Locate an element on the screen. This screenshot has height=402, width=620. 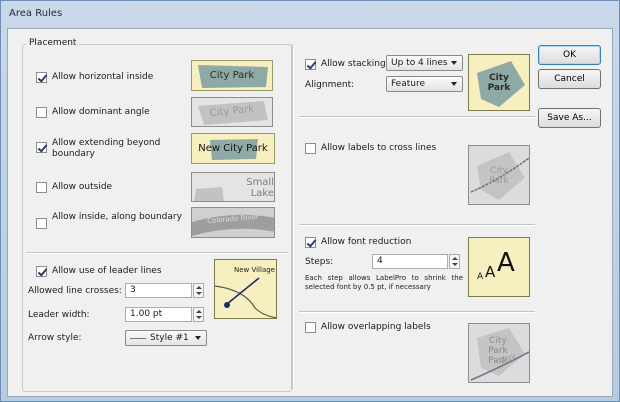
stacking-separator is located at coordinates (417, 117).